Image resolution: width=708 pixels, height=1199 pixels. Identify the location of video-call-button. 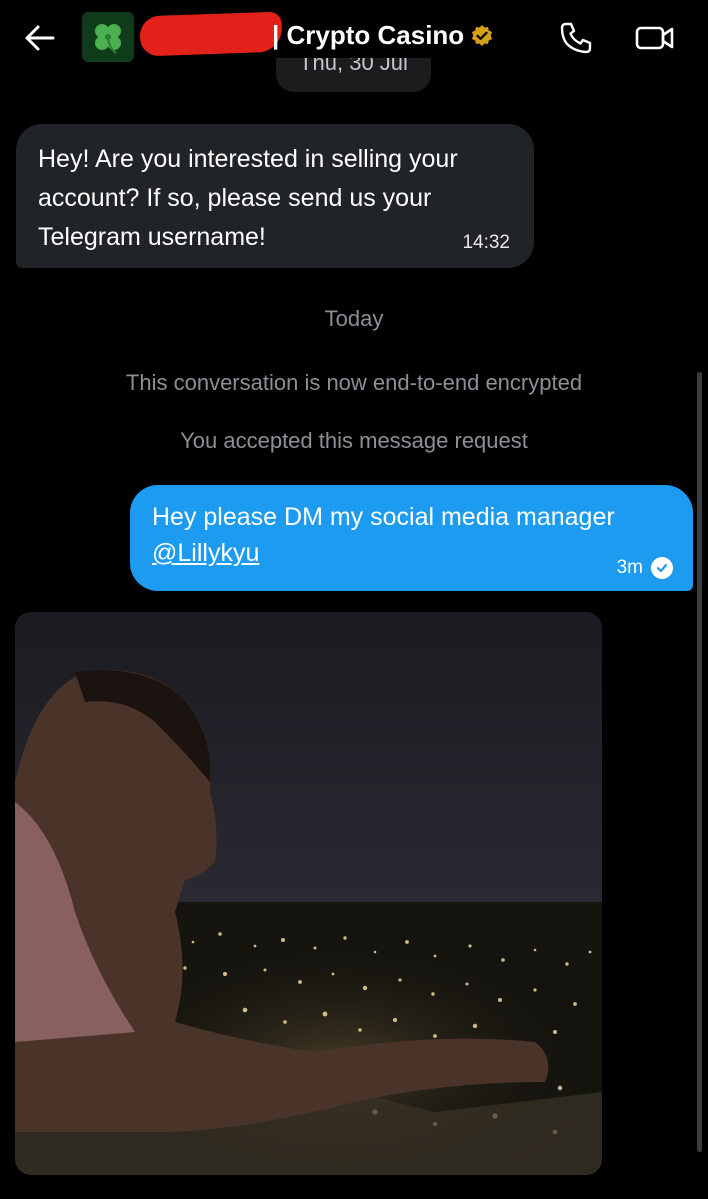
(655, 38).